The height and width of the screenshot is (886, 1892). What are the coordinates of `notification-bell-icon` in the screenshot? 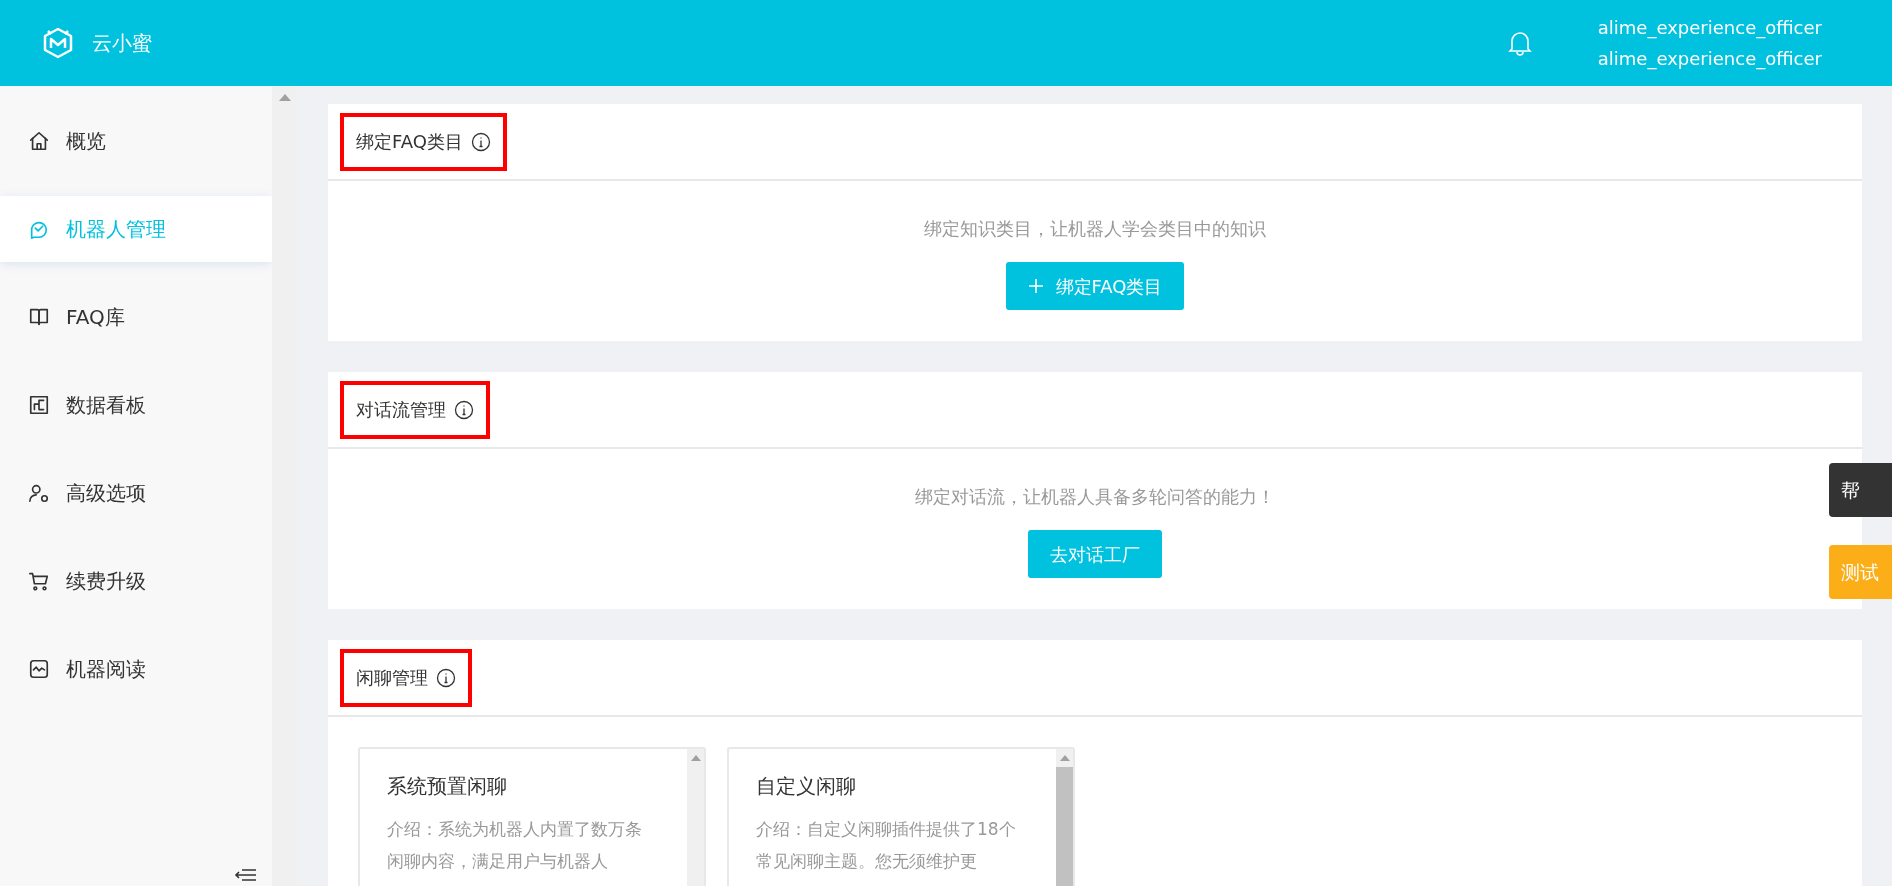 It's located at (1519, 43).